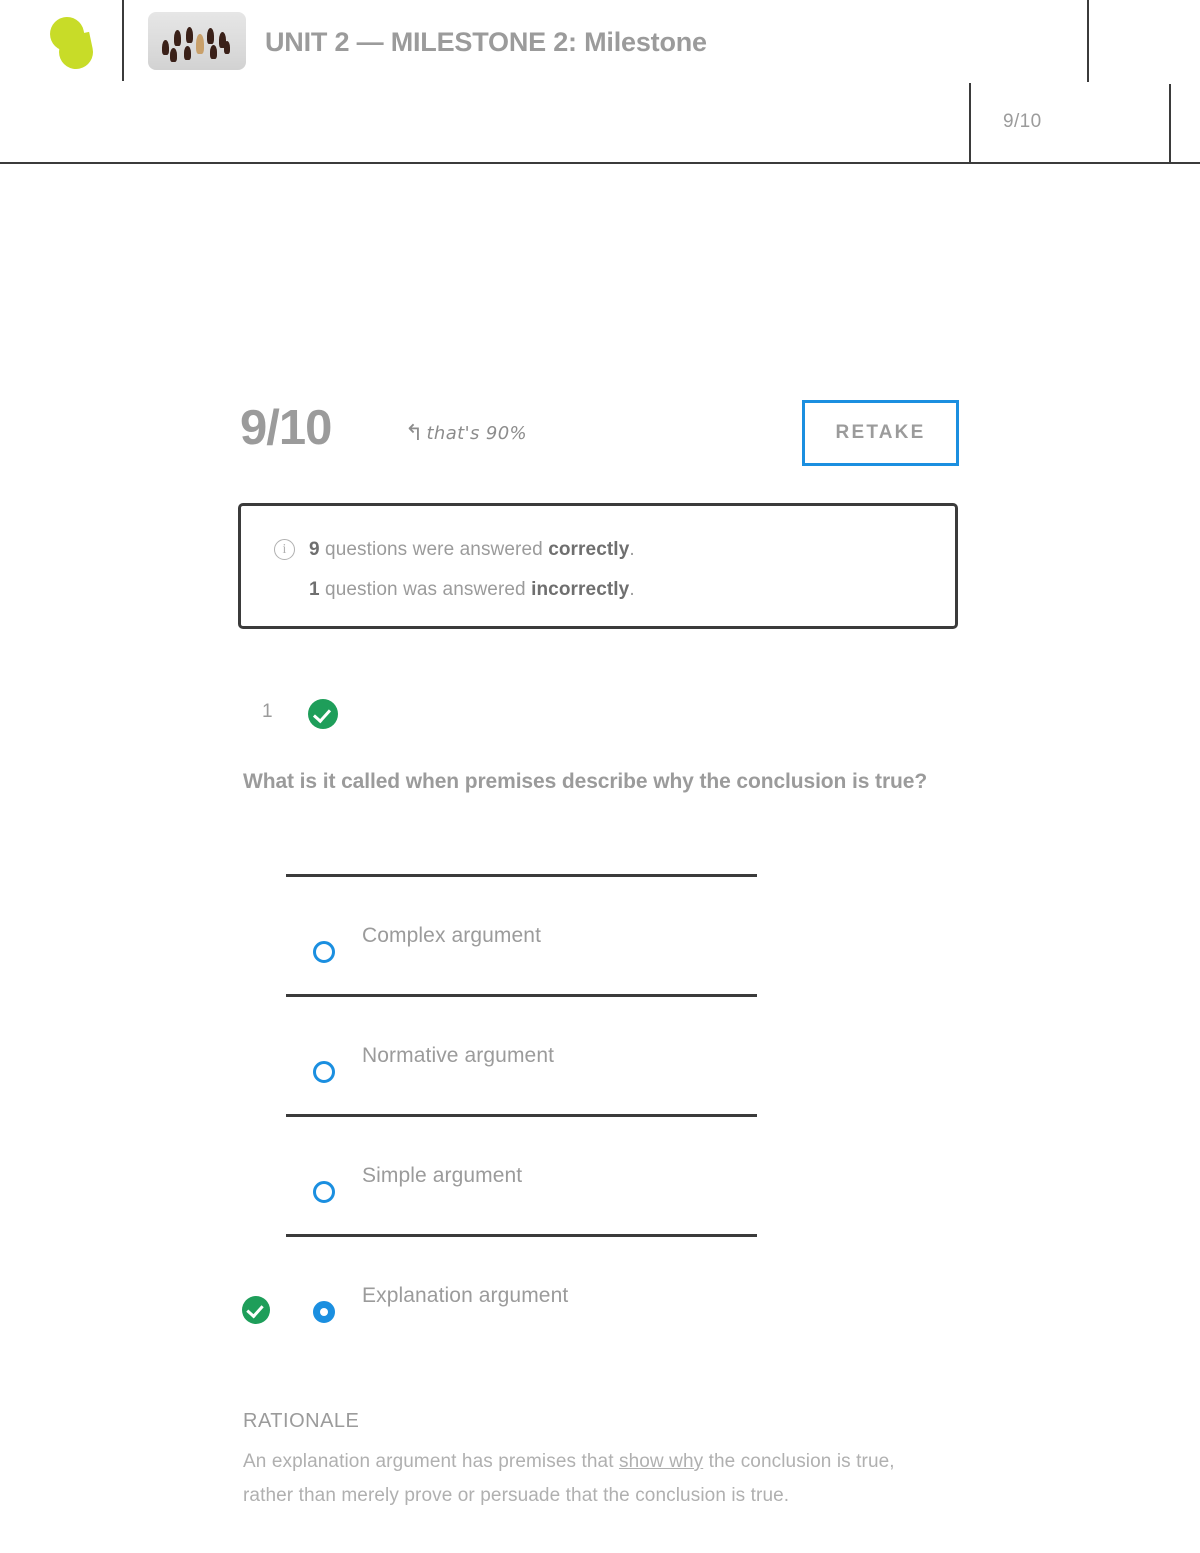  What do you see at coordinates (632, 549) in the screenshot?
I see `correct-period: .` at bounding box center [632, 549].